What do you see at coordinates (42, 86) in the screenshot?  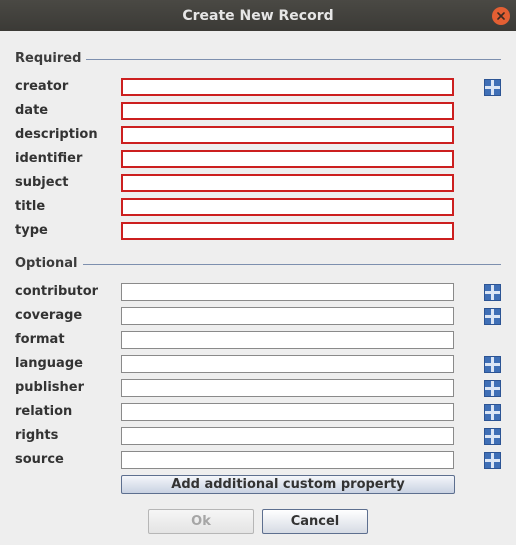 I see `field-label-creator: creator` at bounding box center [42, 86].